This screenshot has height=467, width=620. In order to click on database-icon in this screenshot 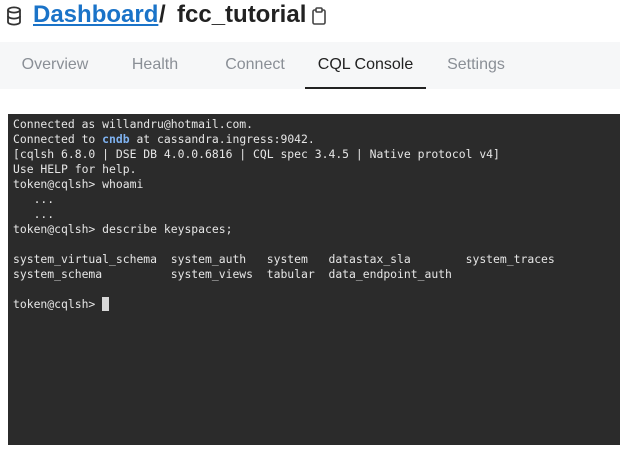, I will do `click(14, 16)`.